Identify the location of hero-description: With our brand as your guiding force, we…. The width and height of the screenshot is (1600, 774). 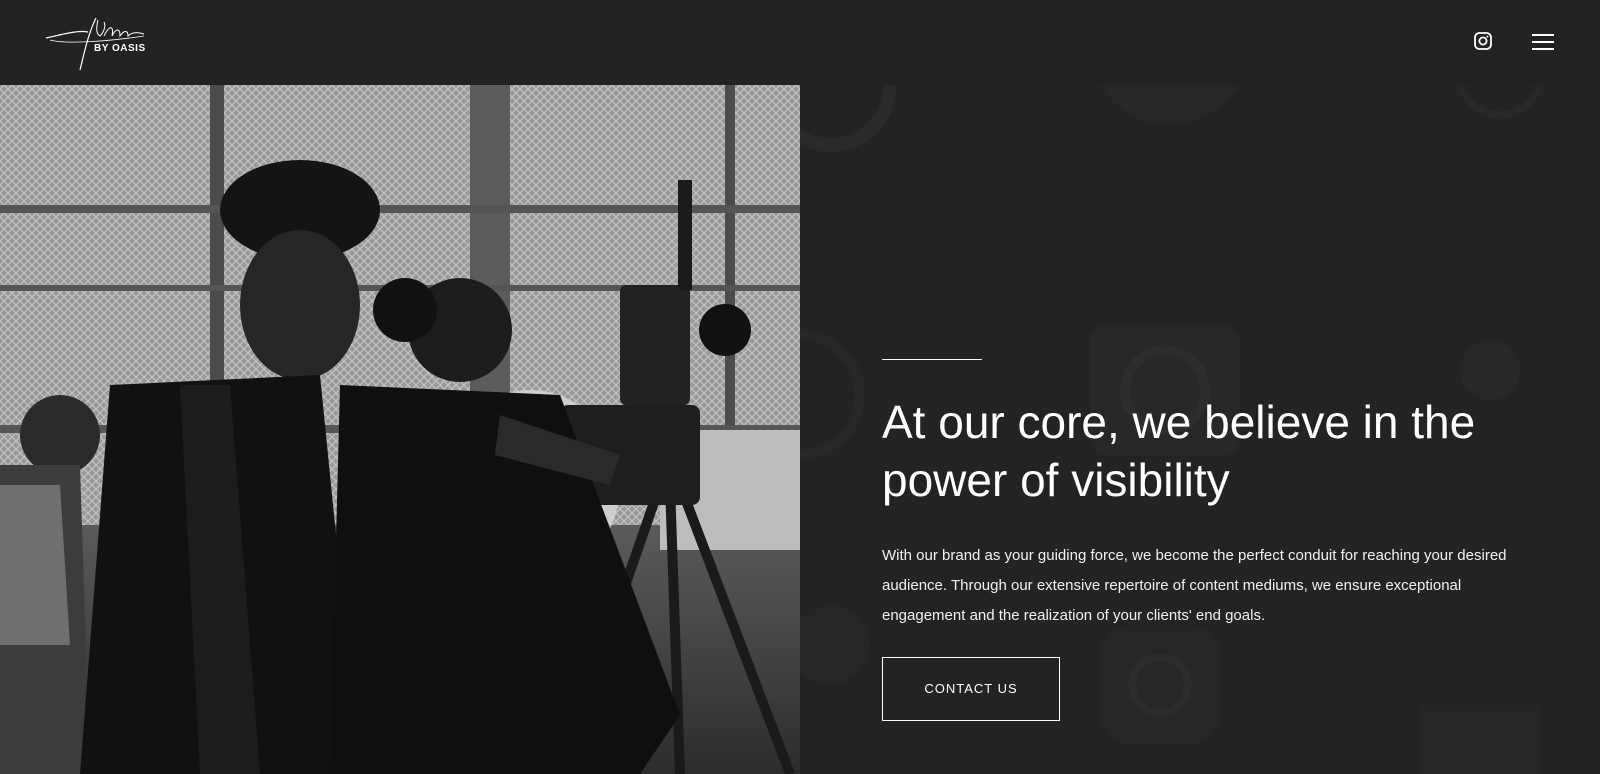
(1194, 585).